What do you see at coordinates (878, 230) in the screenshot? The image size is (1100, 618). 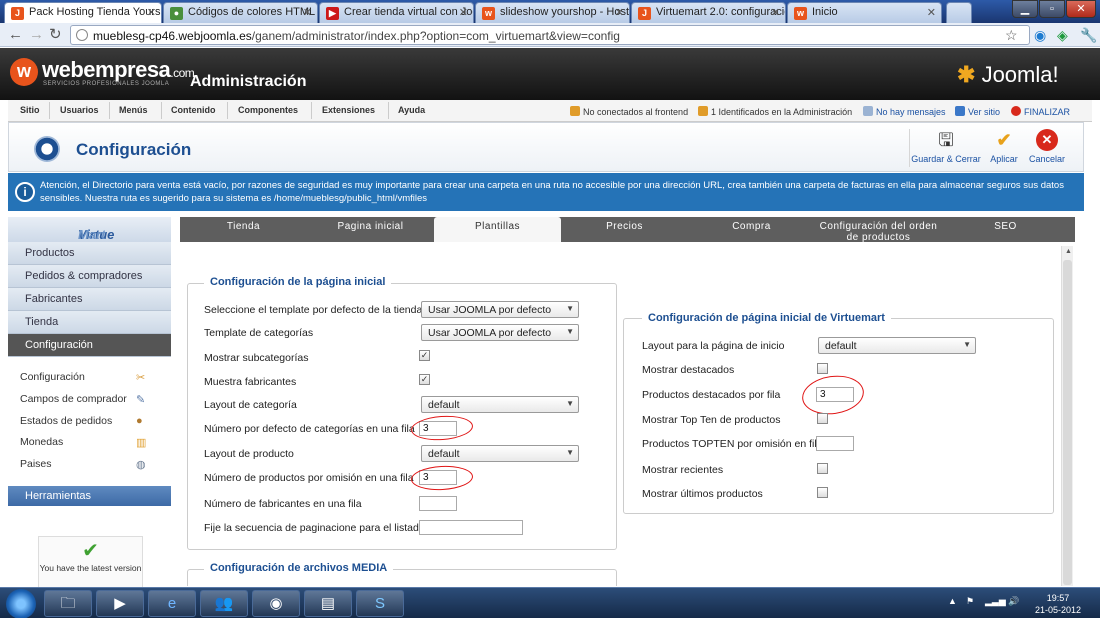 I see `tab-orden-productos: Configuración del orden de productos` at bounding box center [878, 230].